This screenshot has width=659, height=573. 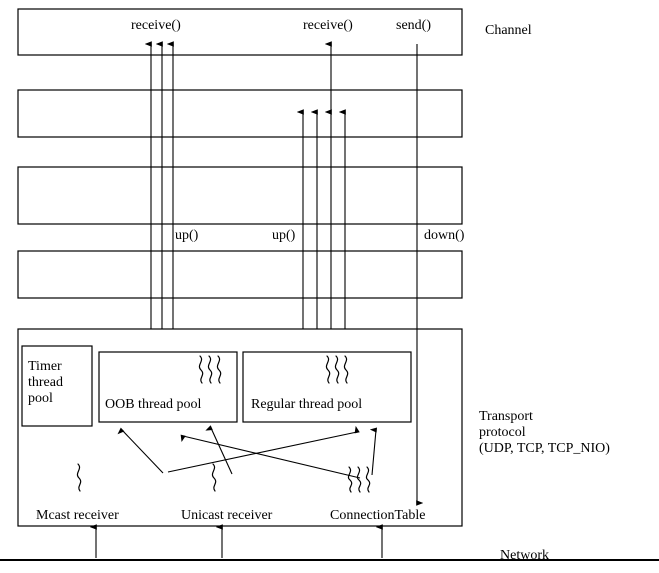 I want to click on channel-label: Channel, so click(x=508, y=30).